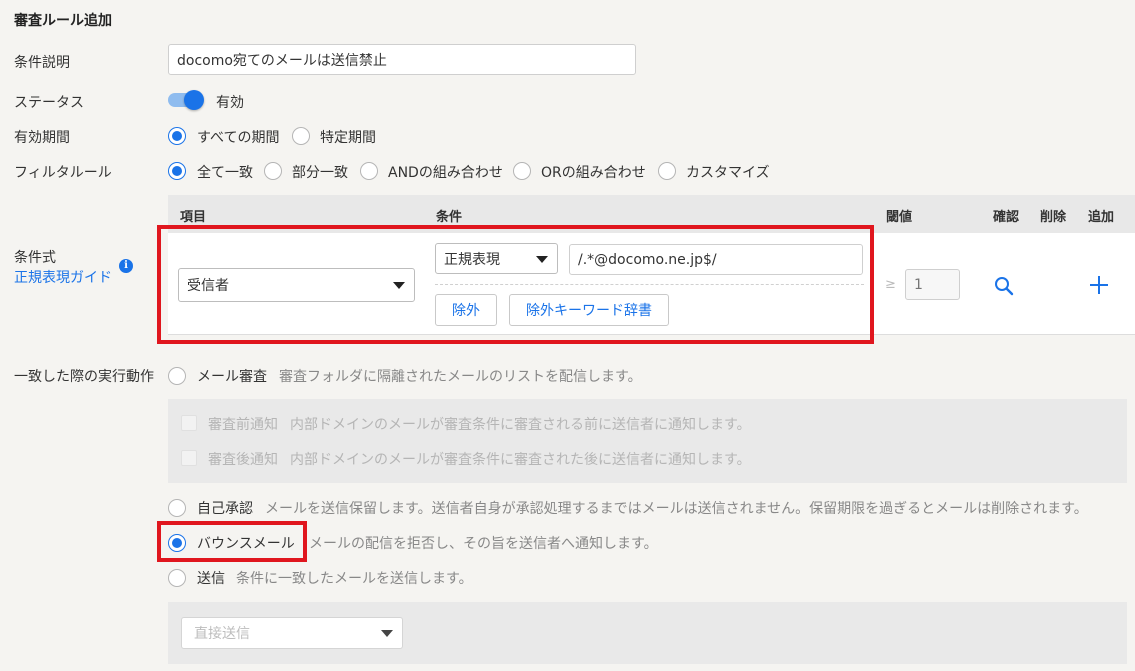 The width and height of the screenshot is (1135, 671). Describe the element at coordinates (1006, 217) in the screenshot. I see `header-confirm: 確認` at that location.